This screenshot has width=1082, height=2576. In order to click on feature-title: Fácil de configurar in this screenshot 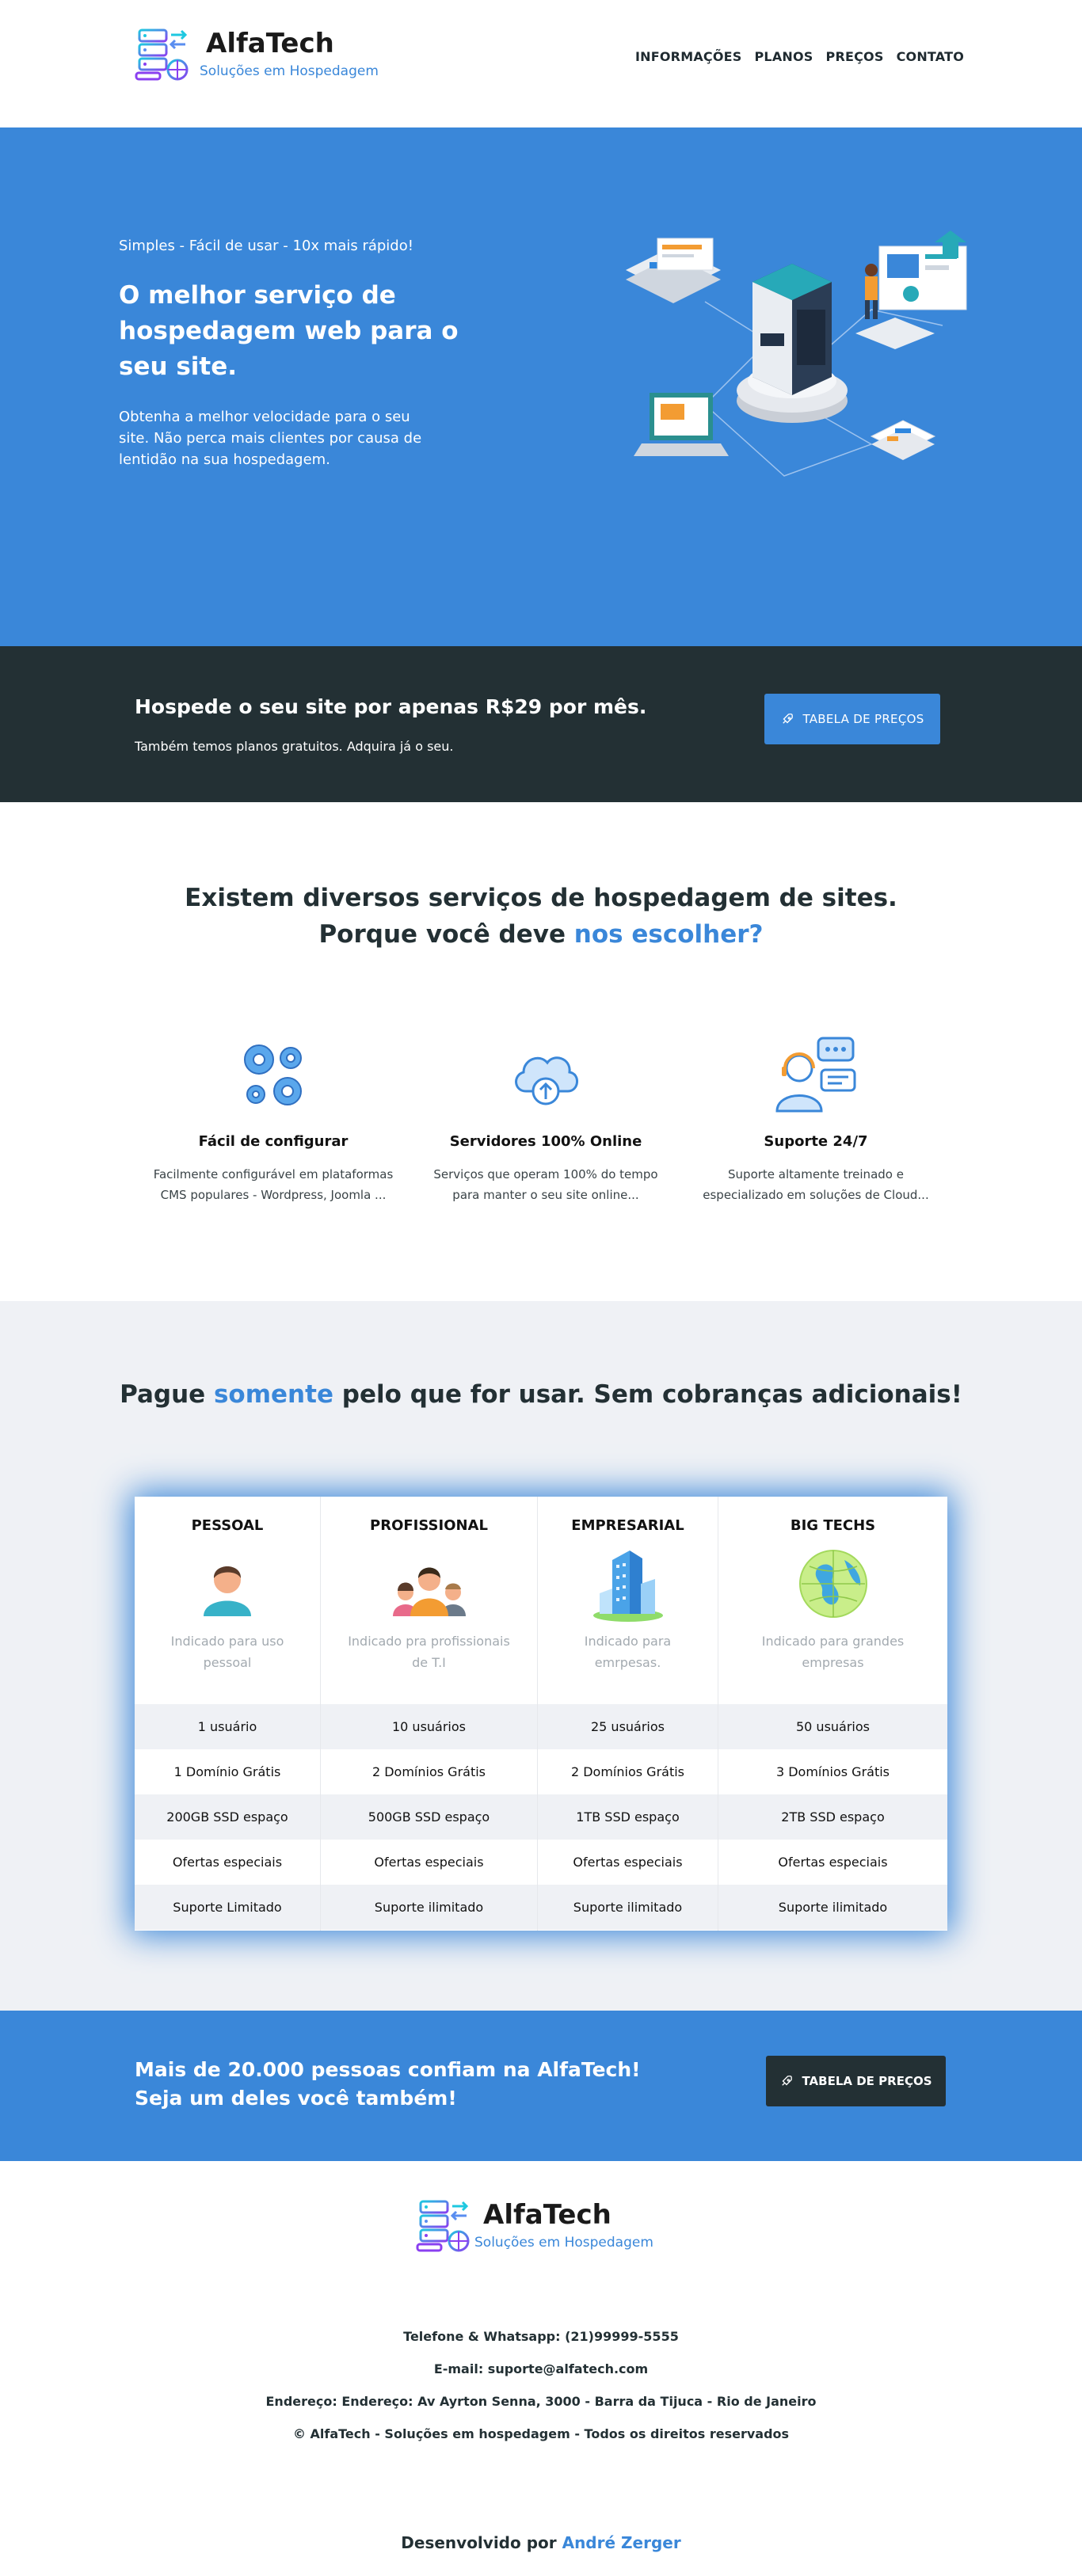, I will do `click(273, 1141)`.